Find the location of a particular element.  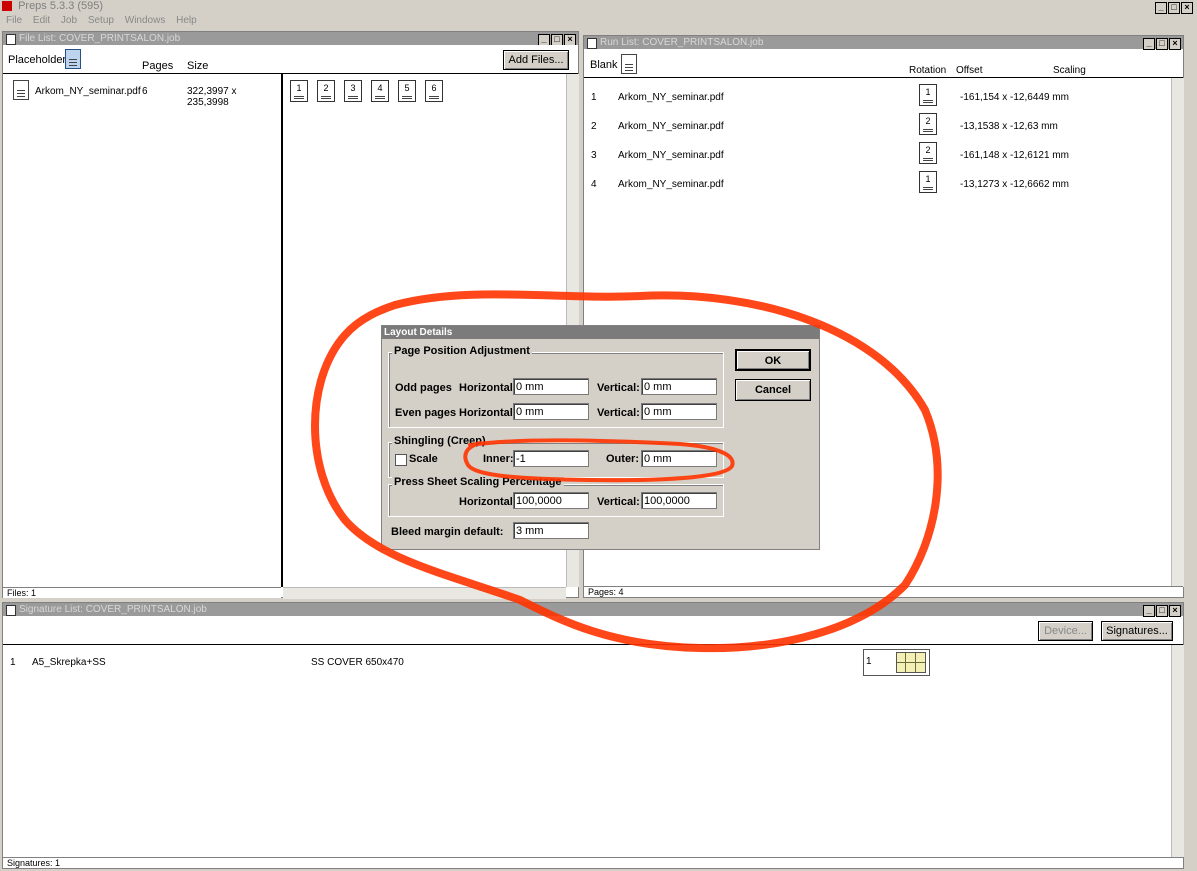

even-pages-label: Even pages is located at coordinates (426, 413).